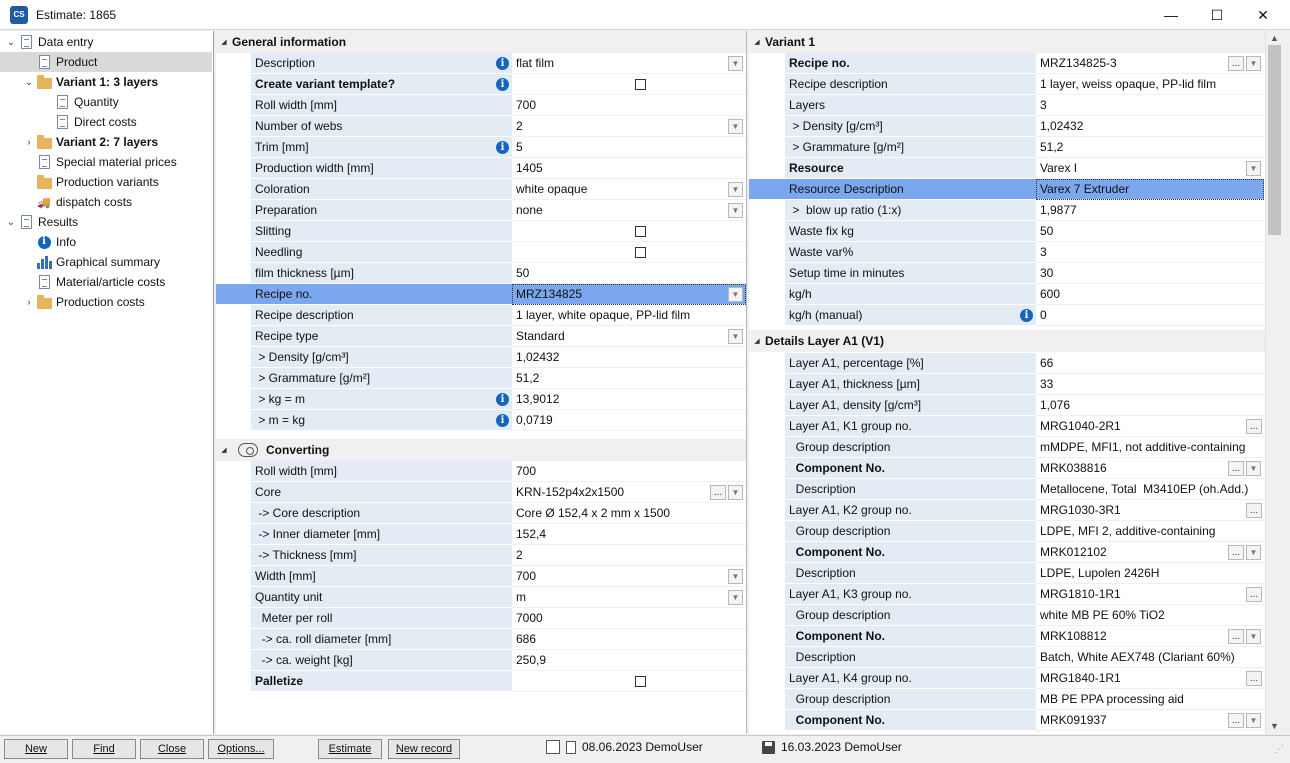 The width and height of the screenshot is (1290, 763). I want to click on nav-item-production-costs: › Production costs, so click(83, 302).